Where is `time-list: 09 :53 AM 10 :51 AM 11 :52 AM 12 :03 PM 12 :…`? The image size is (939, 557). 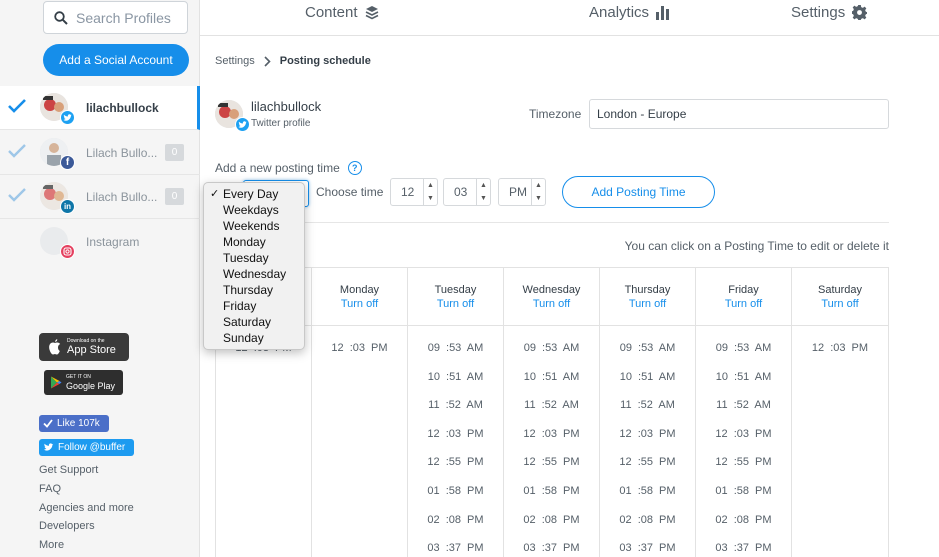
time-list: 09 :53 AM 10 :51 AM 11 :52 AM 12 :03 PM 12 :… is located at coordinates (455, 441).